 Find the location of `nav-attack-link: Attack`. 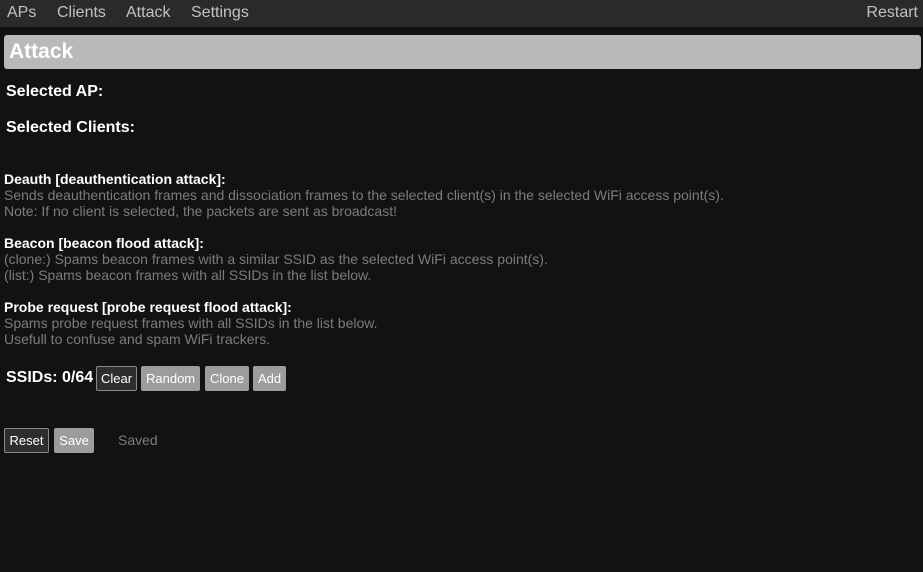

nav-attack-link: Attack is located at coordinates (148, 13).